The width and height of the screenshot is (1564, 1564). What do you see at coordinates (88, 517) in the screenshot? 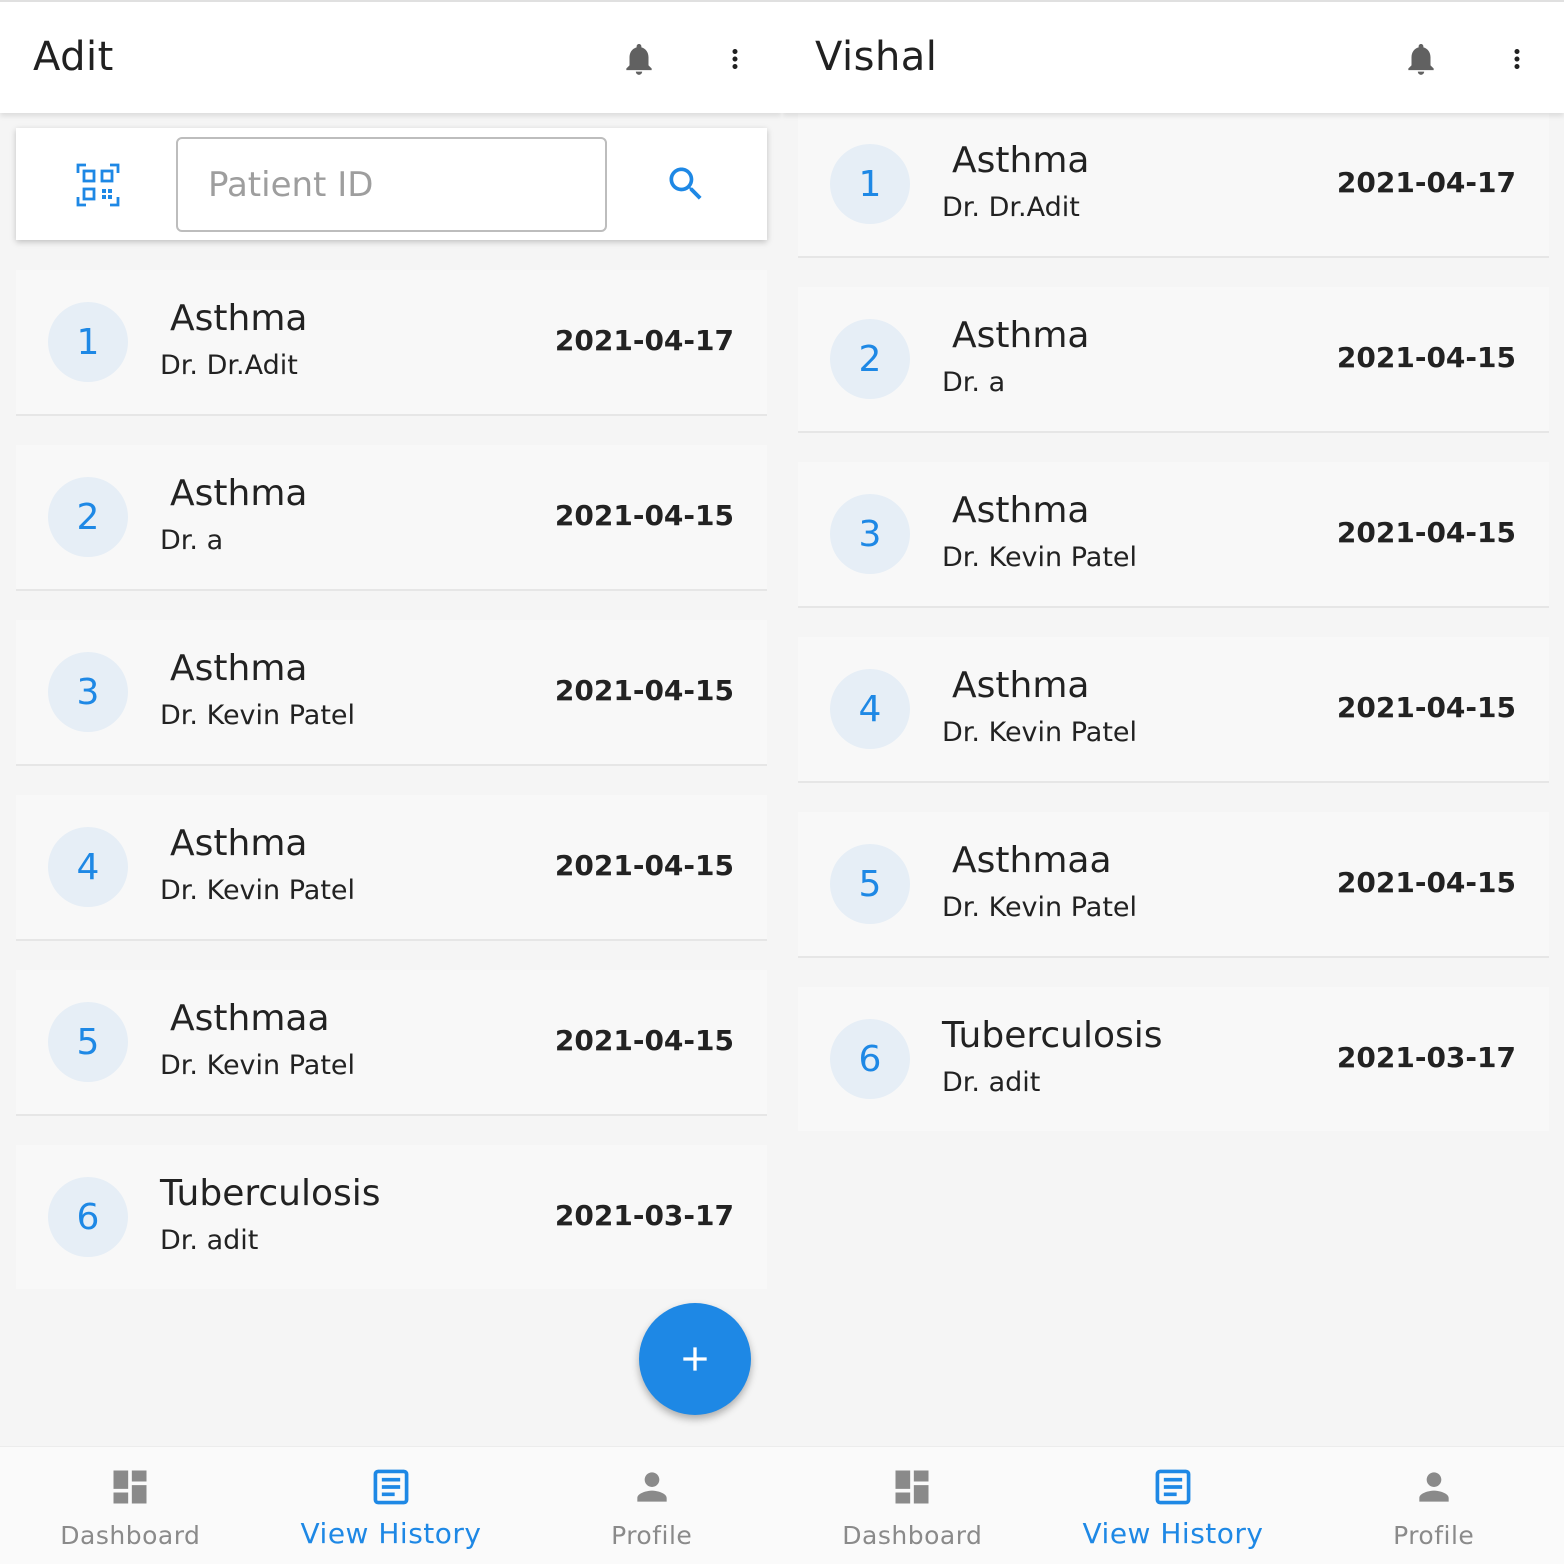
I see `record-number-avatar: 2` at bounding box center [88, 517].